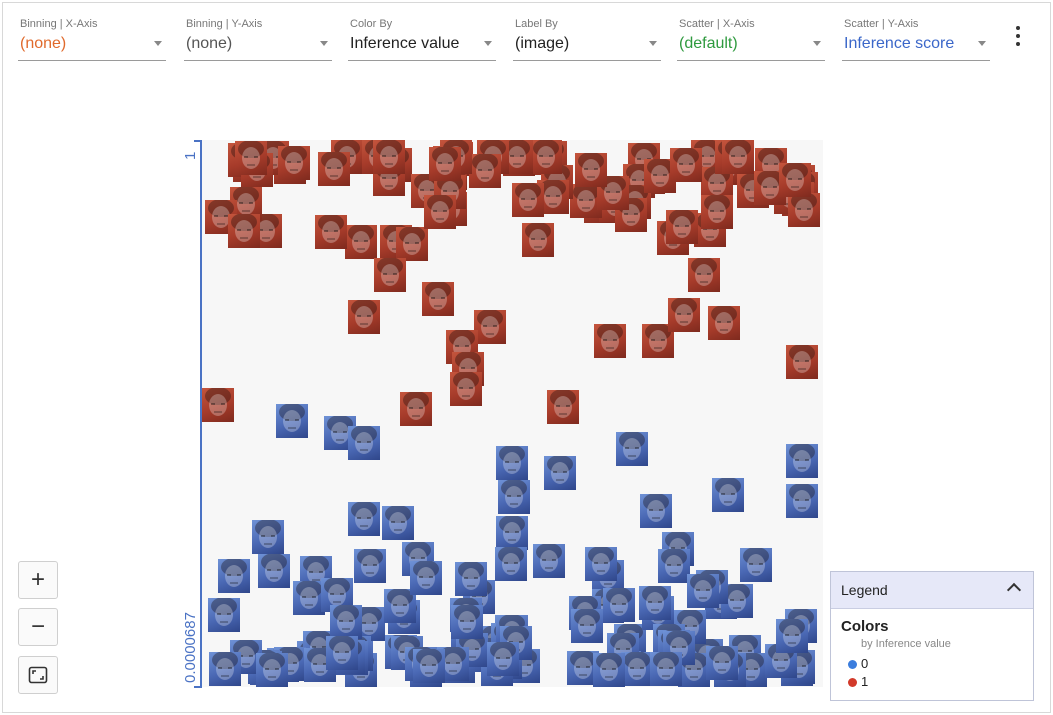 The width and height of the screenshot is (1053, 715). Describe the element at coordinates (906, 644) in the screenshot. I see `legend-section-subtitle: by Inference value` at that location.